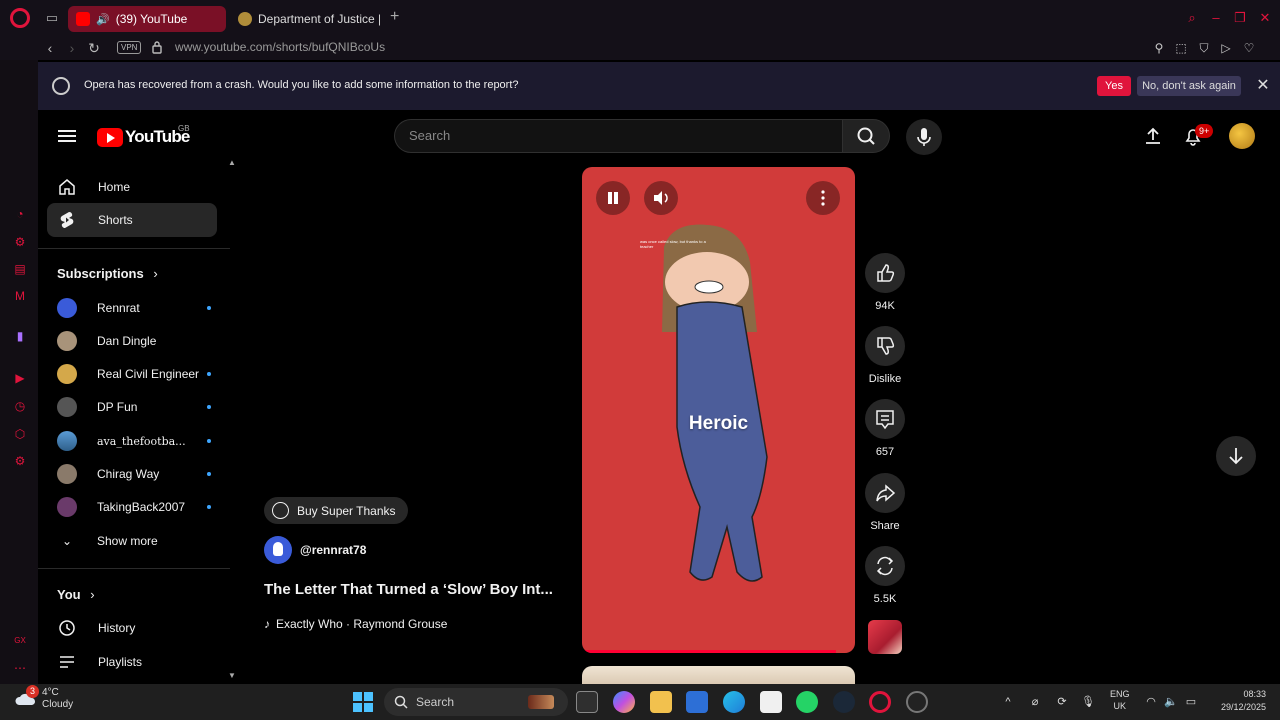  Describe the element at coordinates (232, 675) in the screenshot. I see `scroll-down-icon: ▼` at that location.